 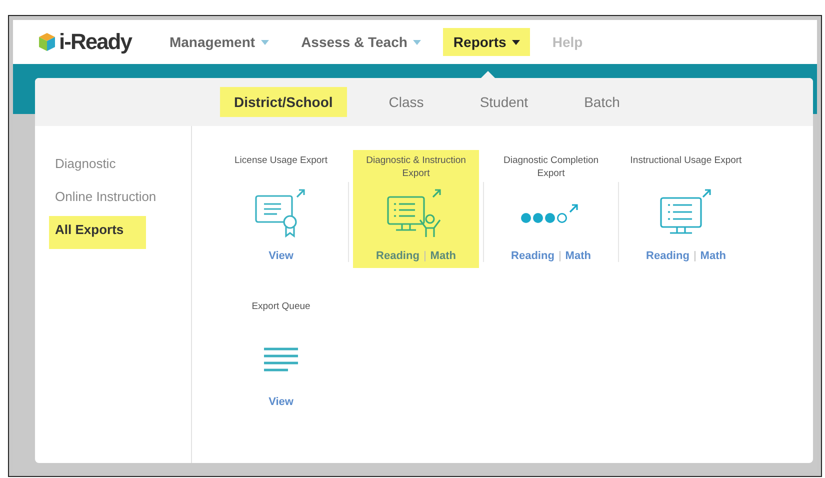 I want to click on sidebar-item: Online Instruction, so click(x=105, y=196).